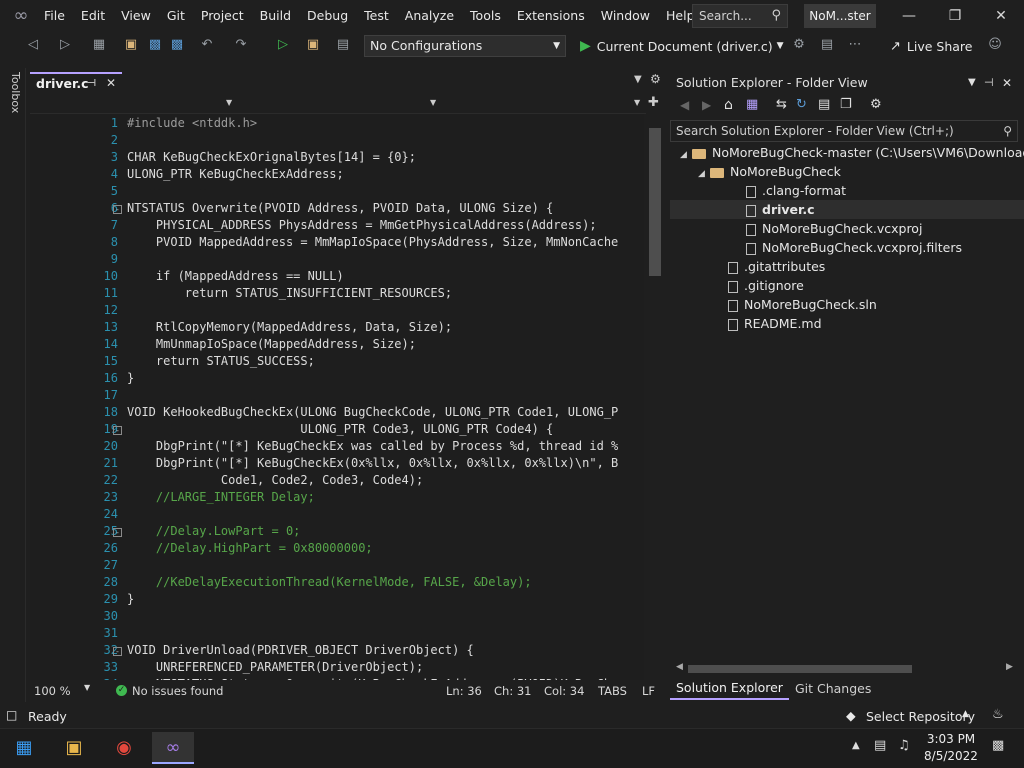 The height and width of the screenshot is (768, 1024). What do you see at coordinates (1009, 667) in the screenshot?
I see `scroll-right-icon: ▶` at bounding box center [1009, 667].